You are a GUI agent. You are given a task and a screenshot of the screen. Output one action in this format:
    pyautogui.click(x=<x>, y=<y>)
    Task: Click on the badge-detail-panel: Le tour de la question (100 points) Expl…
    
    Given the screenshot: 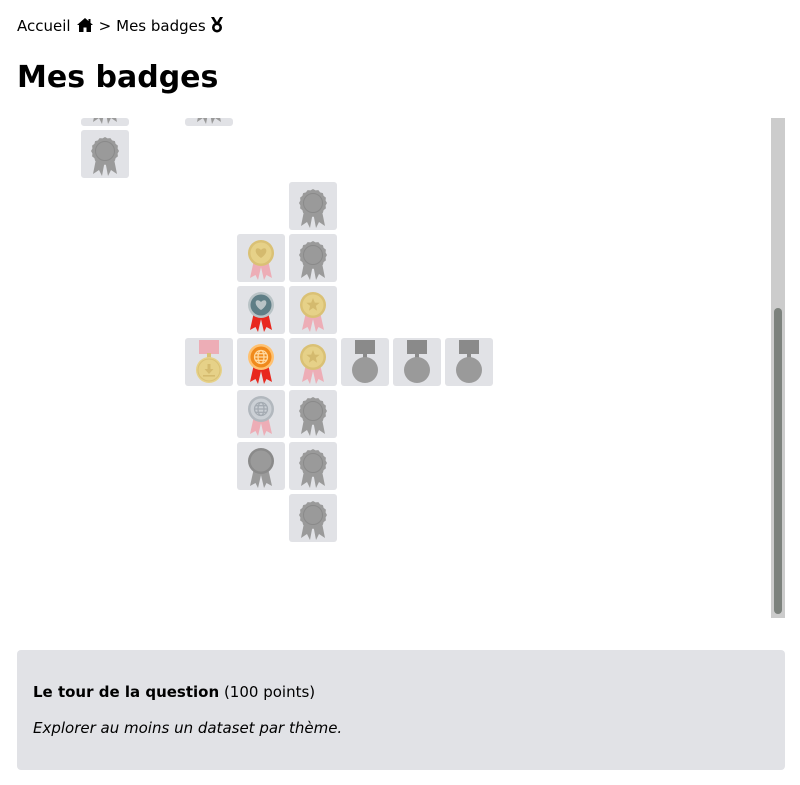 What is the action you would take?
    pyautogui.click(x=401, y=710)
    